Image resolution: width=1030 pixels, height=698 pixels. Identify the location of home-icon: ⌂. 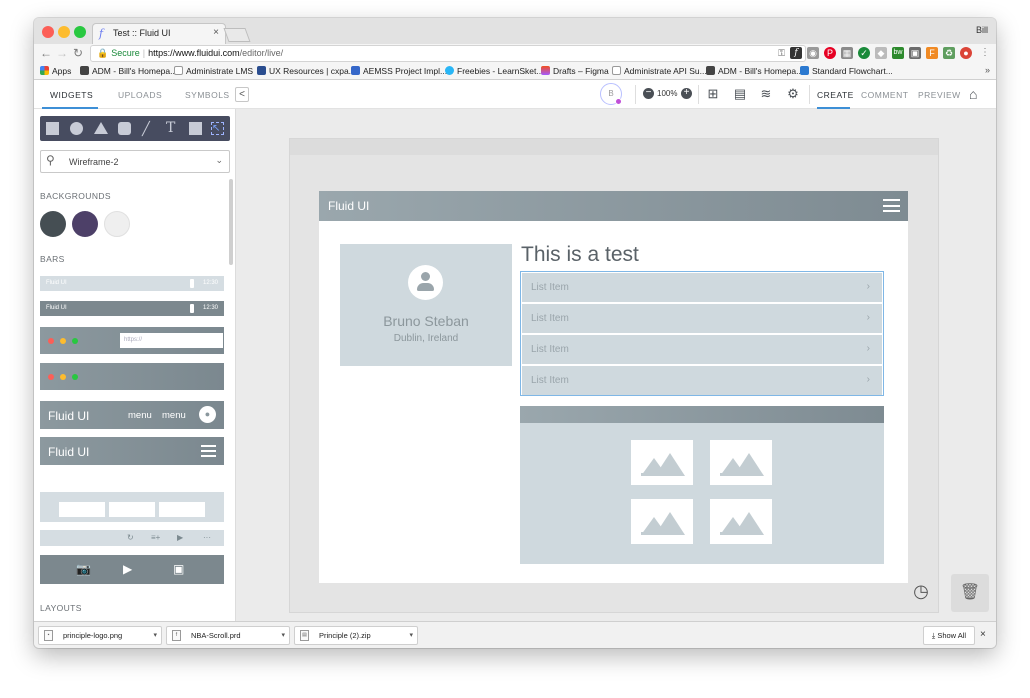
(973, 94).